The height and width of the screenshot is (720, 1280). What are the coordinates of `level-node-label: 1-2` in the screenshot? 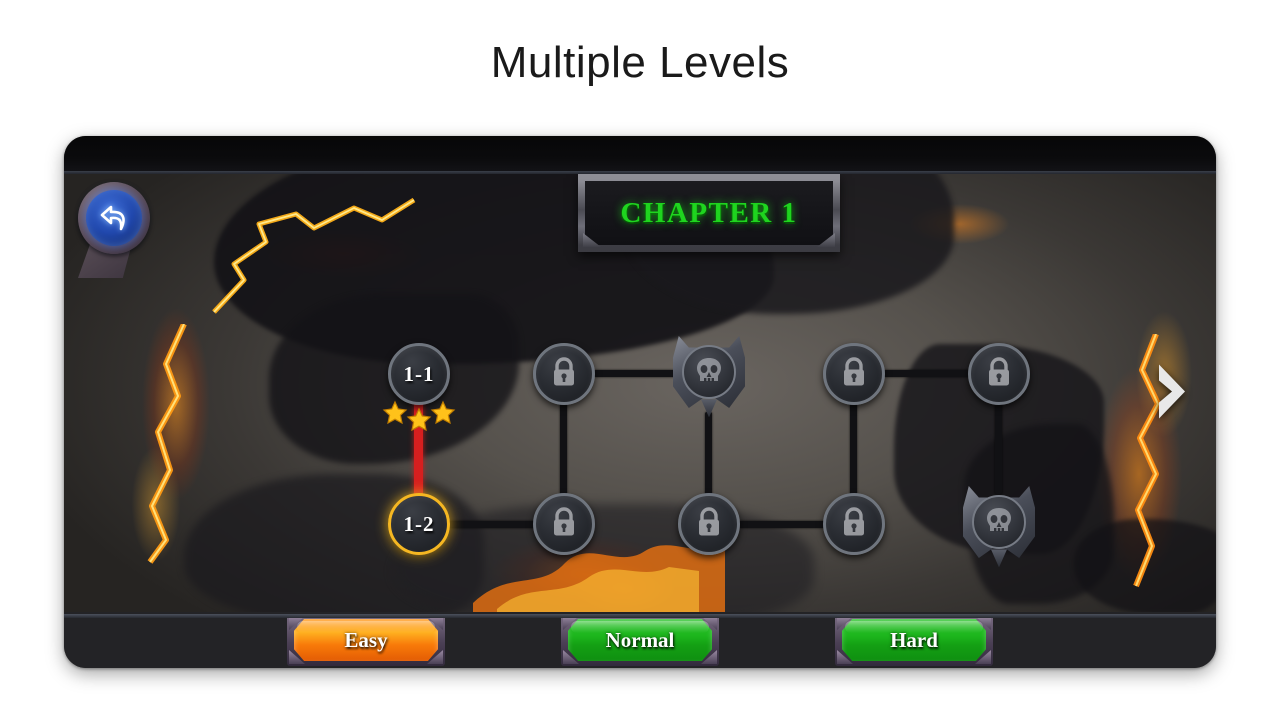 It's located at (419, 523).